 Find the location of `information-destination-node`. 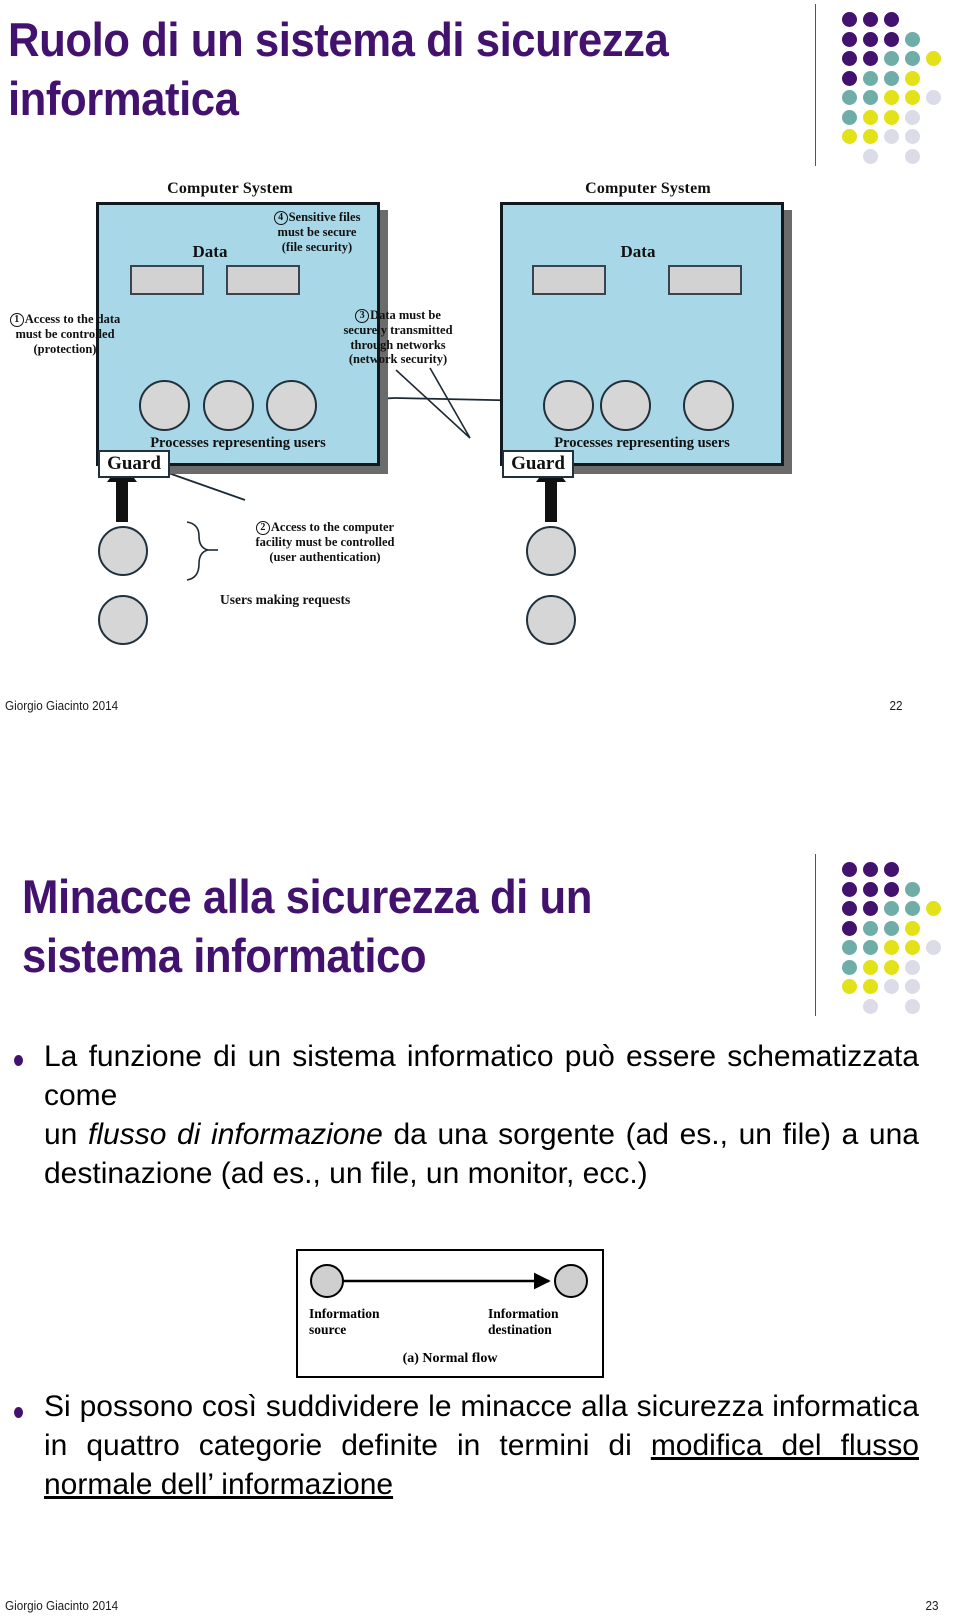

information-destination-node is located at coordinates (571, 1281).